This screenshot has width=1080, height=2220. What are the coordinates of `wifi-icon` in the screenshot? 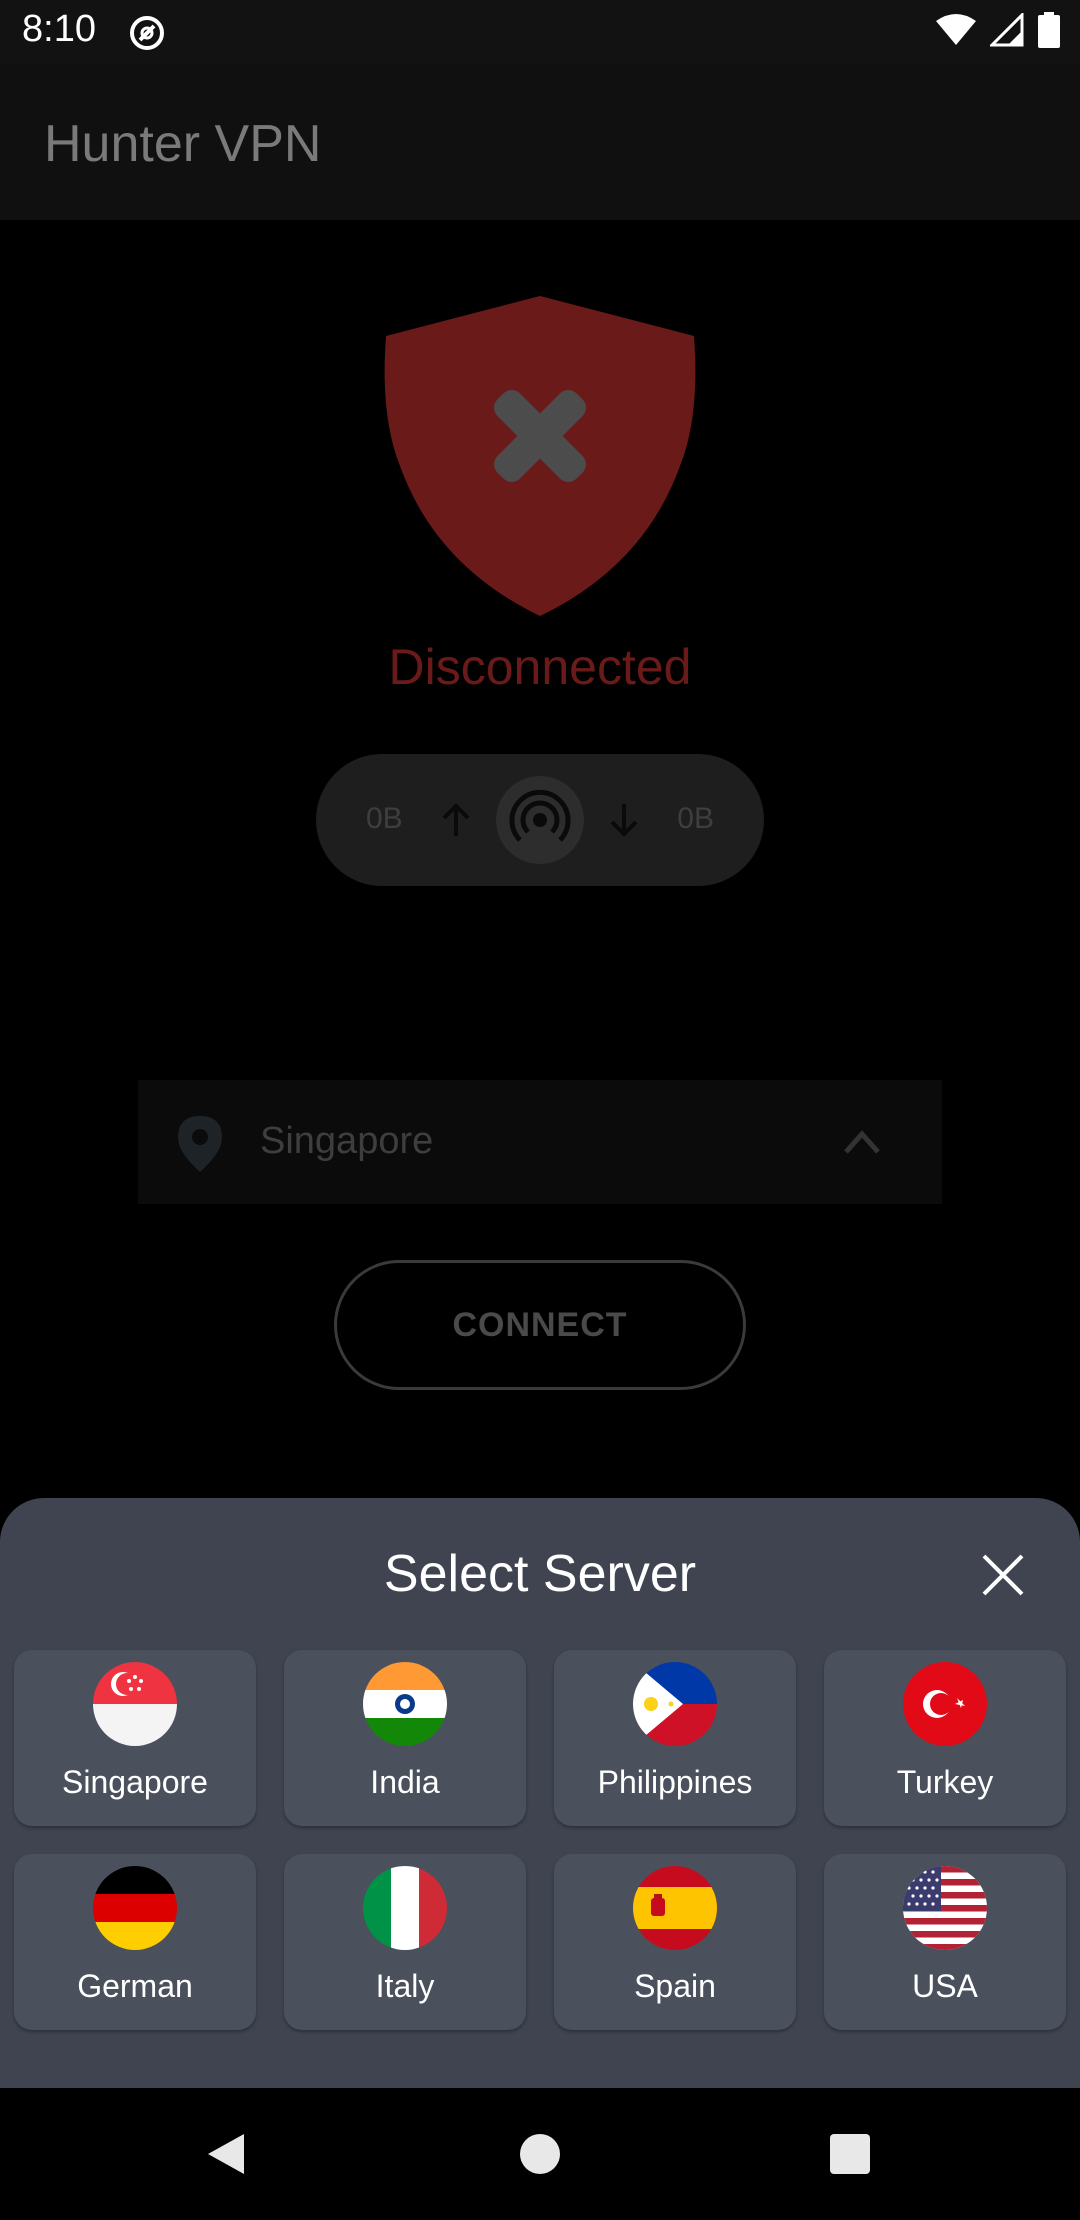 It's located at (956, 29).